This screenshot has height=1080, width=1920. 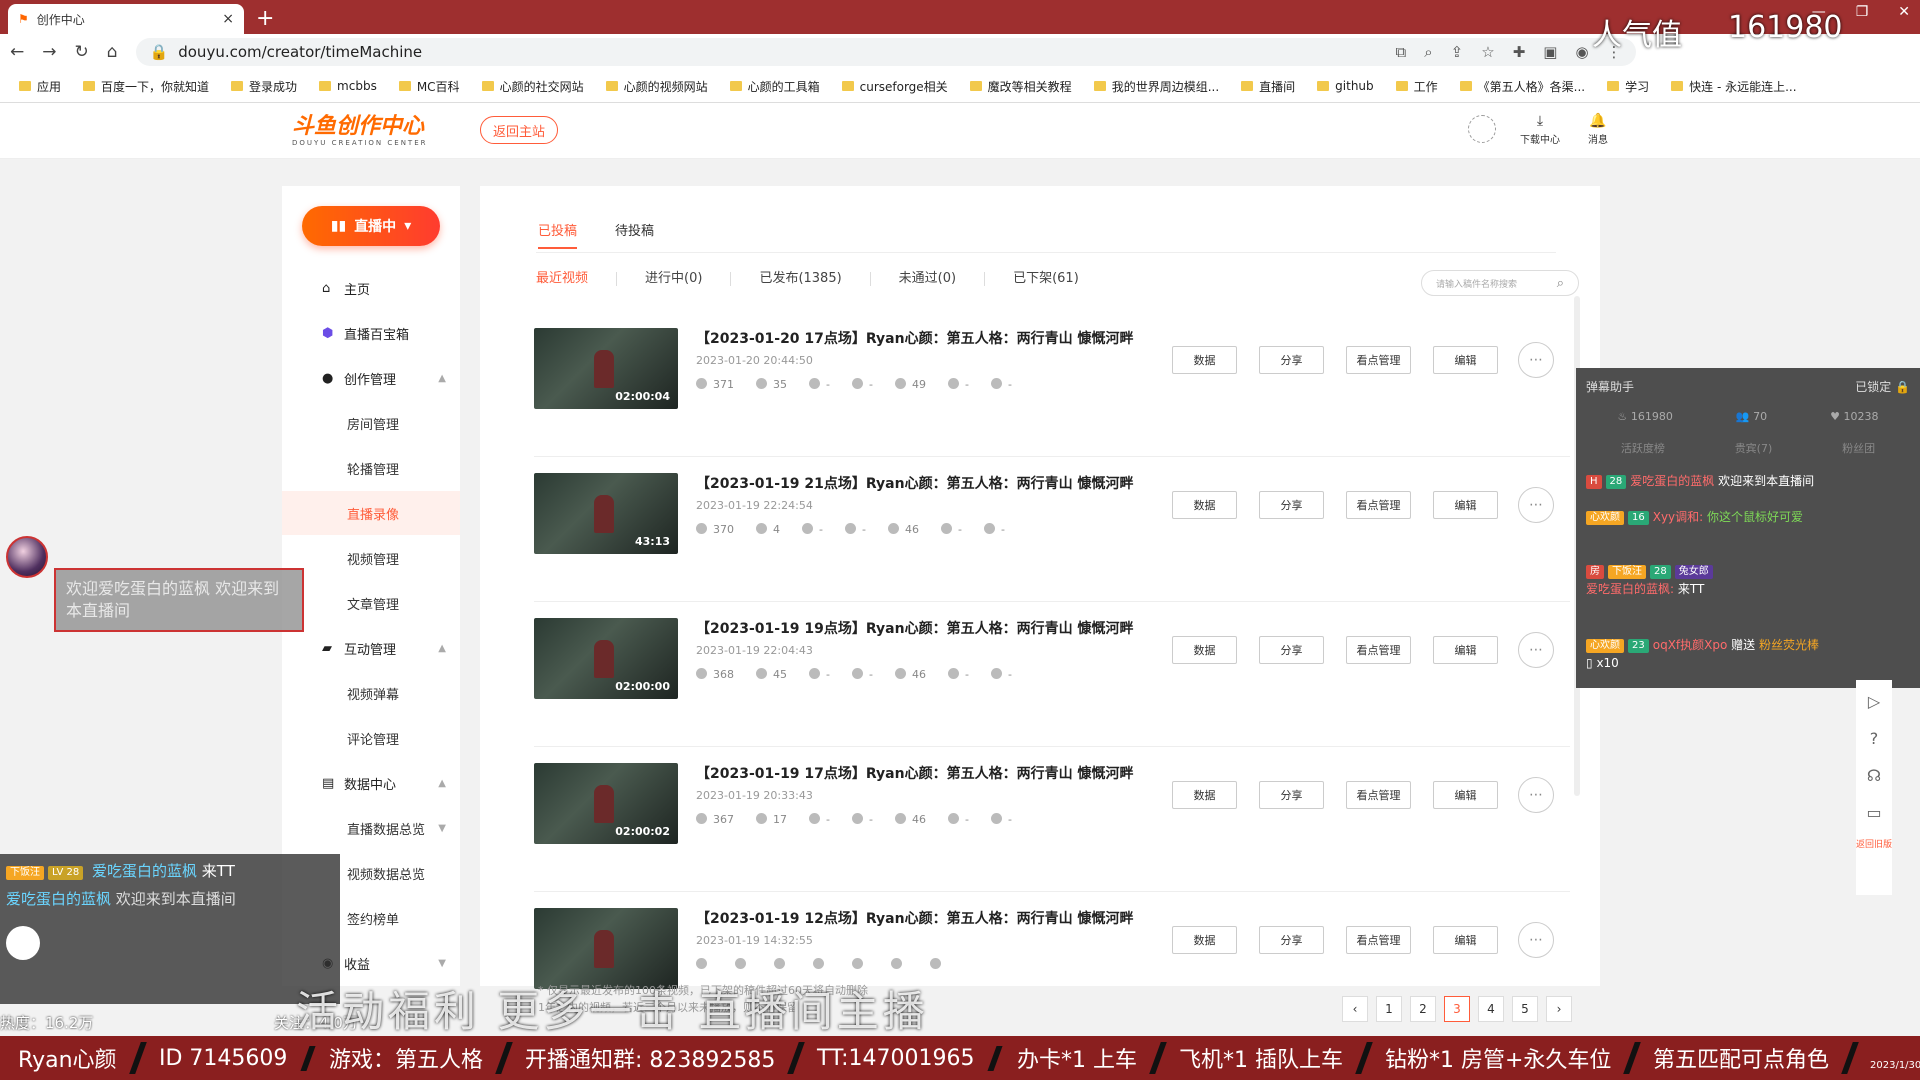 What do you see at coordinates (1021, 86) in the screenshot?
I see `bookmark-item: 魔改等相关教程` at bounding box center [1021, 86].